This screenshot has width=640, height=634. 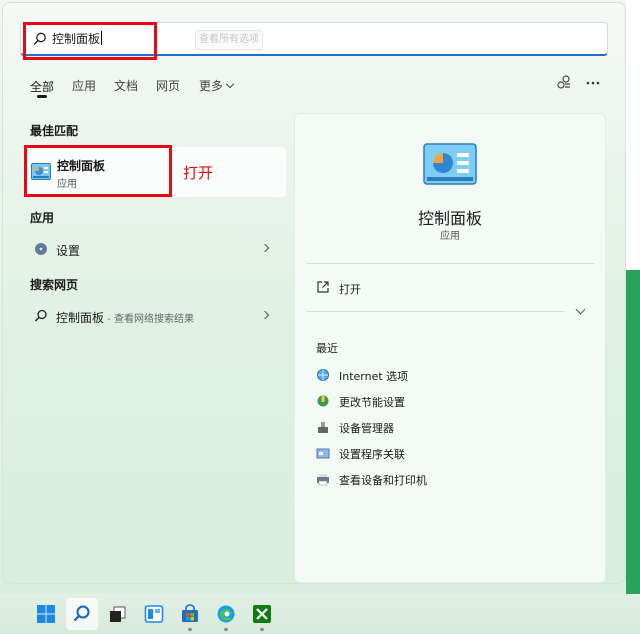 I want to click on internet-options-icon, so click(x=323, y=375).